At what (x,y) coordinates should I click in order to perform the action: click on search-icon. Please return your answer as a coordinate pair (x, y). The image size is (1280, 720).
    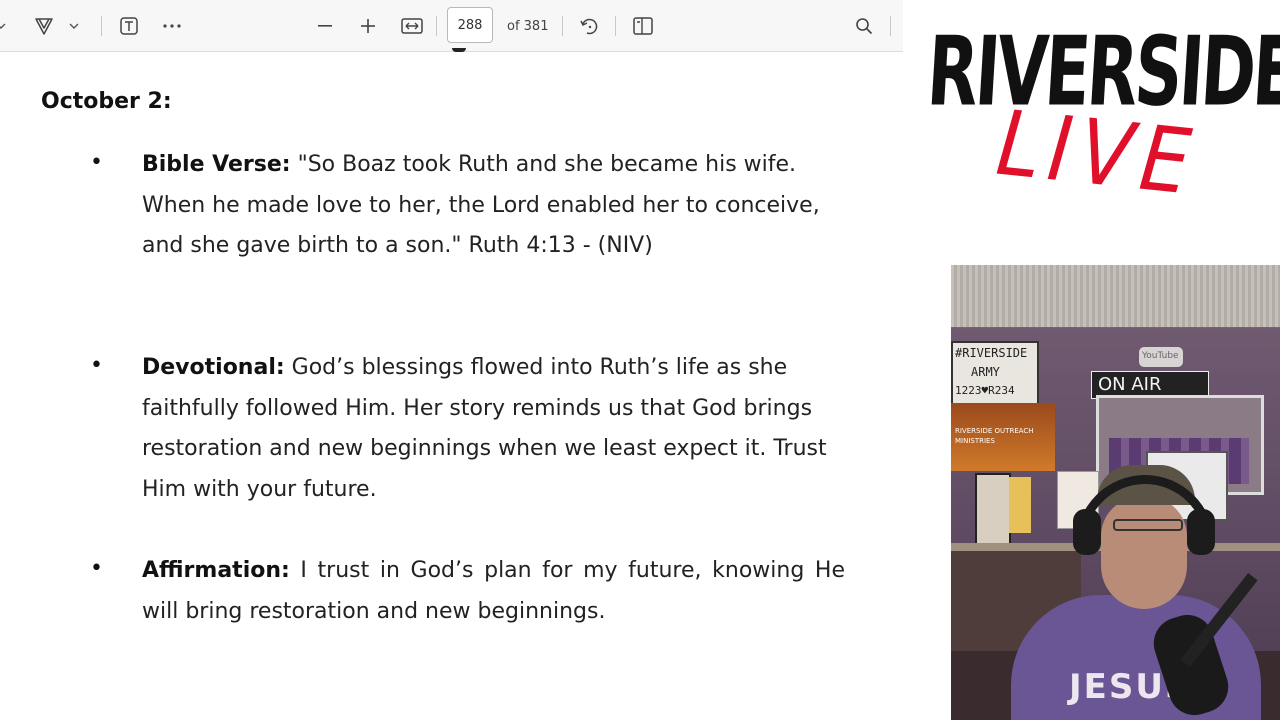
    Looking at the image, I should click on (864, 26).